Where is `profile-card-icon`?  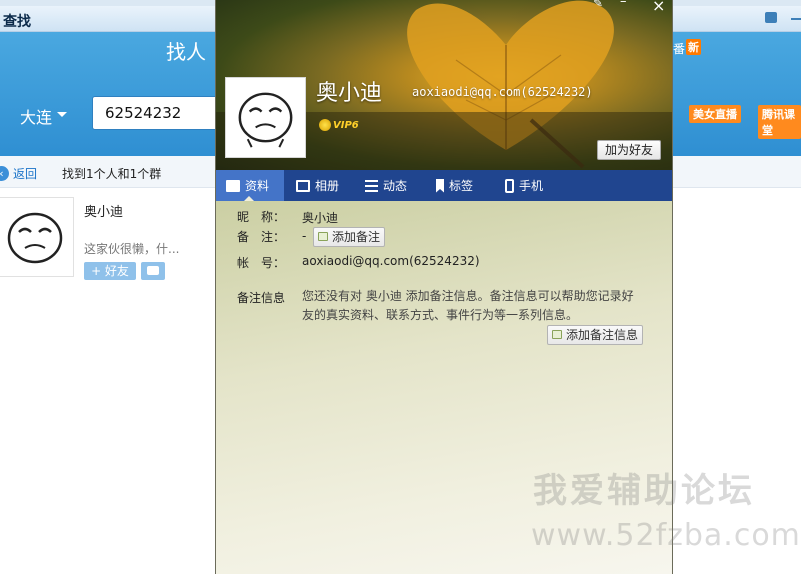 profile-card-icon is located at coordinates (233, 185).